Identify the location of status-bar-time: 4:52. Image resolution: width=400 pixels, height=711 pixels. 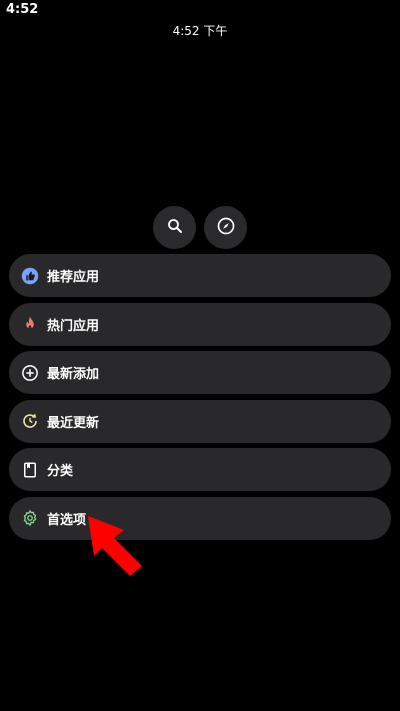
(22, 9).